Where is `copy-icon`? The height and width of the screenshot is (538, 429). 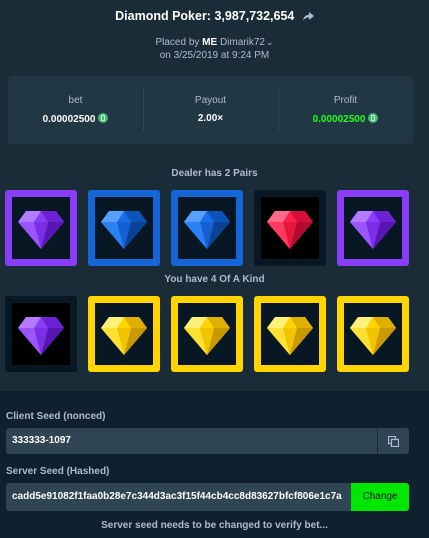
copy-icon is located at coordinates (393, 441).